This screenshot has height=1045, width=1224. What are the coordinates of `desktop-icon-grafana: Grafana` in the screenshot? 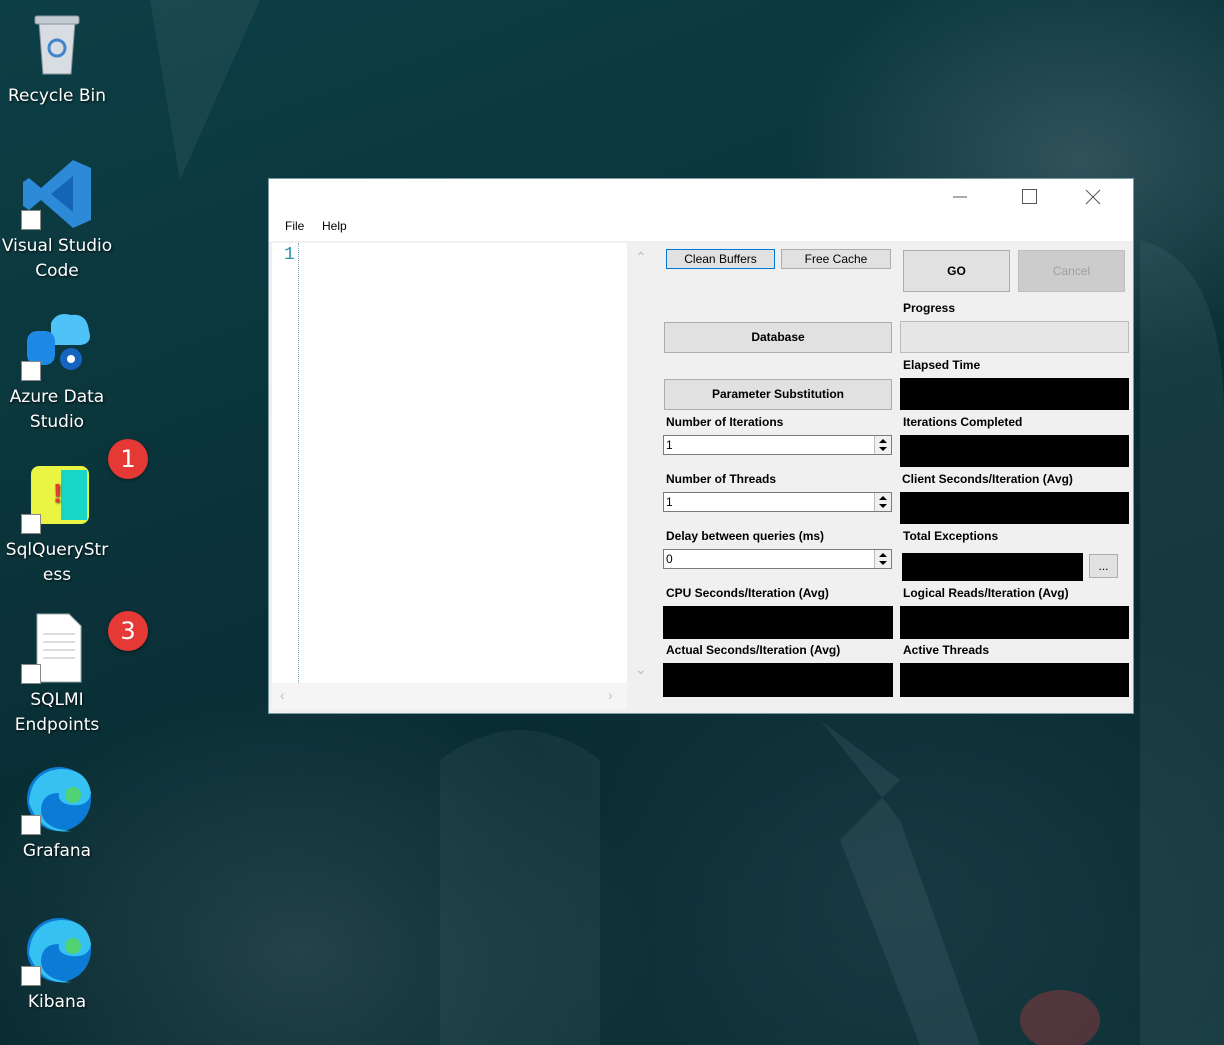 It's located at (57, 813).